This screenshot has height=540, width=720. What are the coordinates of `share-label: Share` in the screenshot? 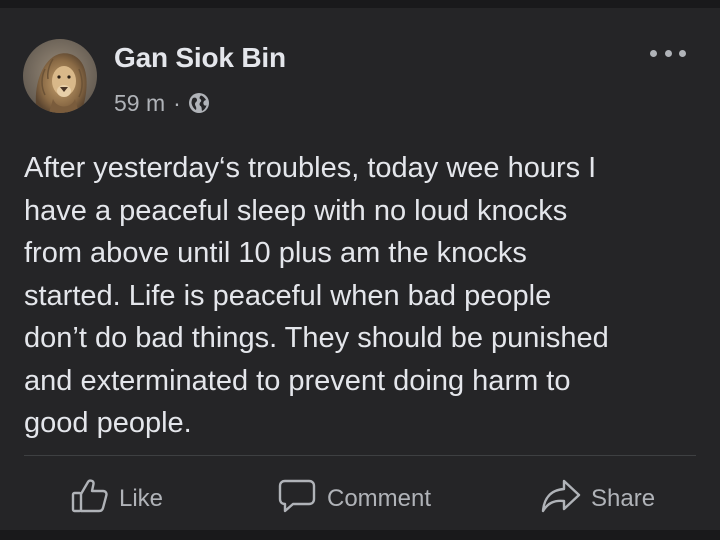 It's located at (623, 498).